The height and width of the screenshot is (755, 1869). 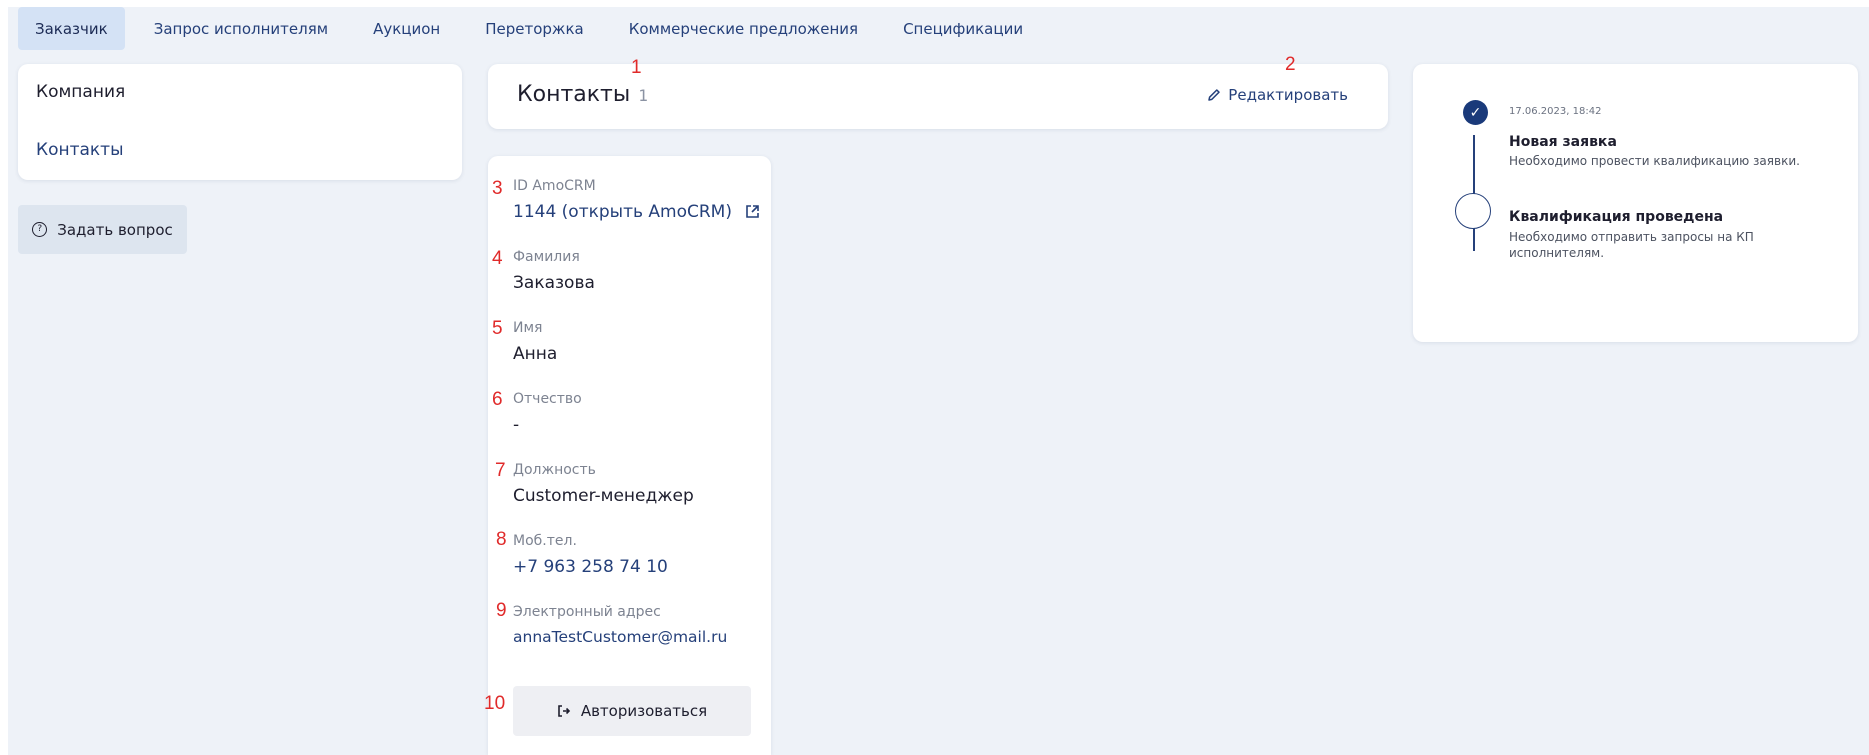 What do you see at coordinates (963, 28) in the screenshot?
I see `tab-specifications: Спецификации` at bounding box center [963, 28].